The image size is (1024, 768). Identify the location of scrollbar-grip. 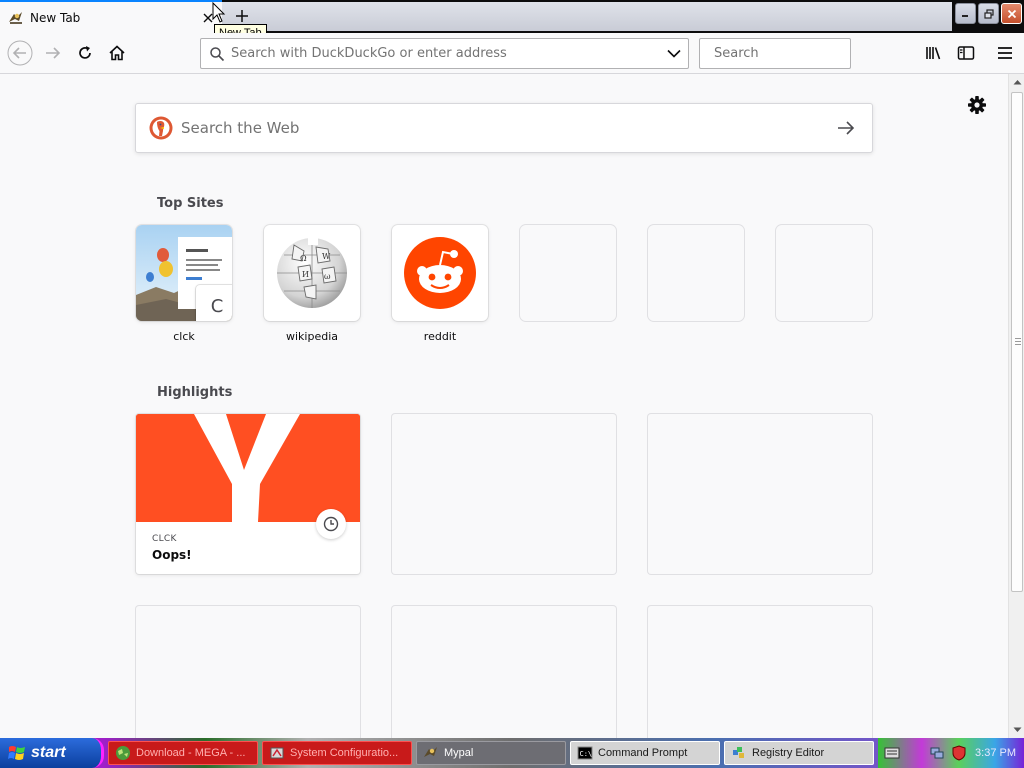
(1018, 342).